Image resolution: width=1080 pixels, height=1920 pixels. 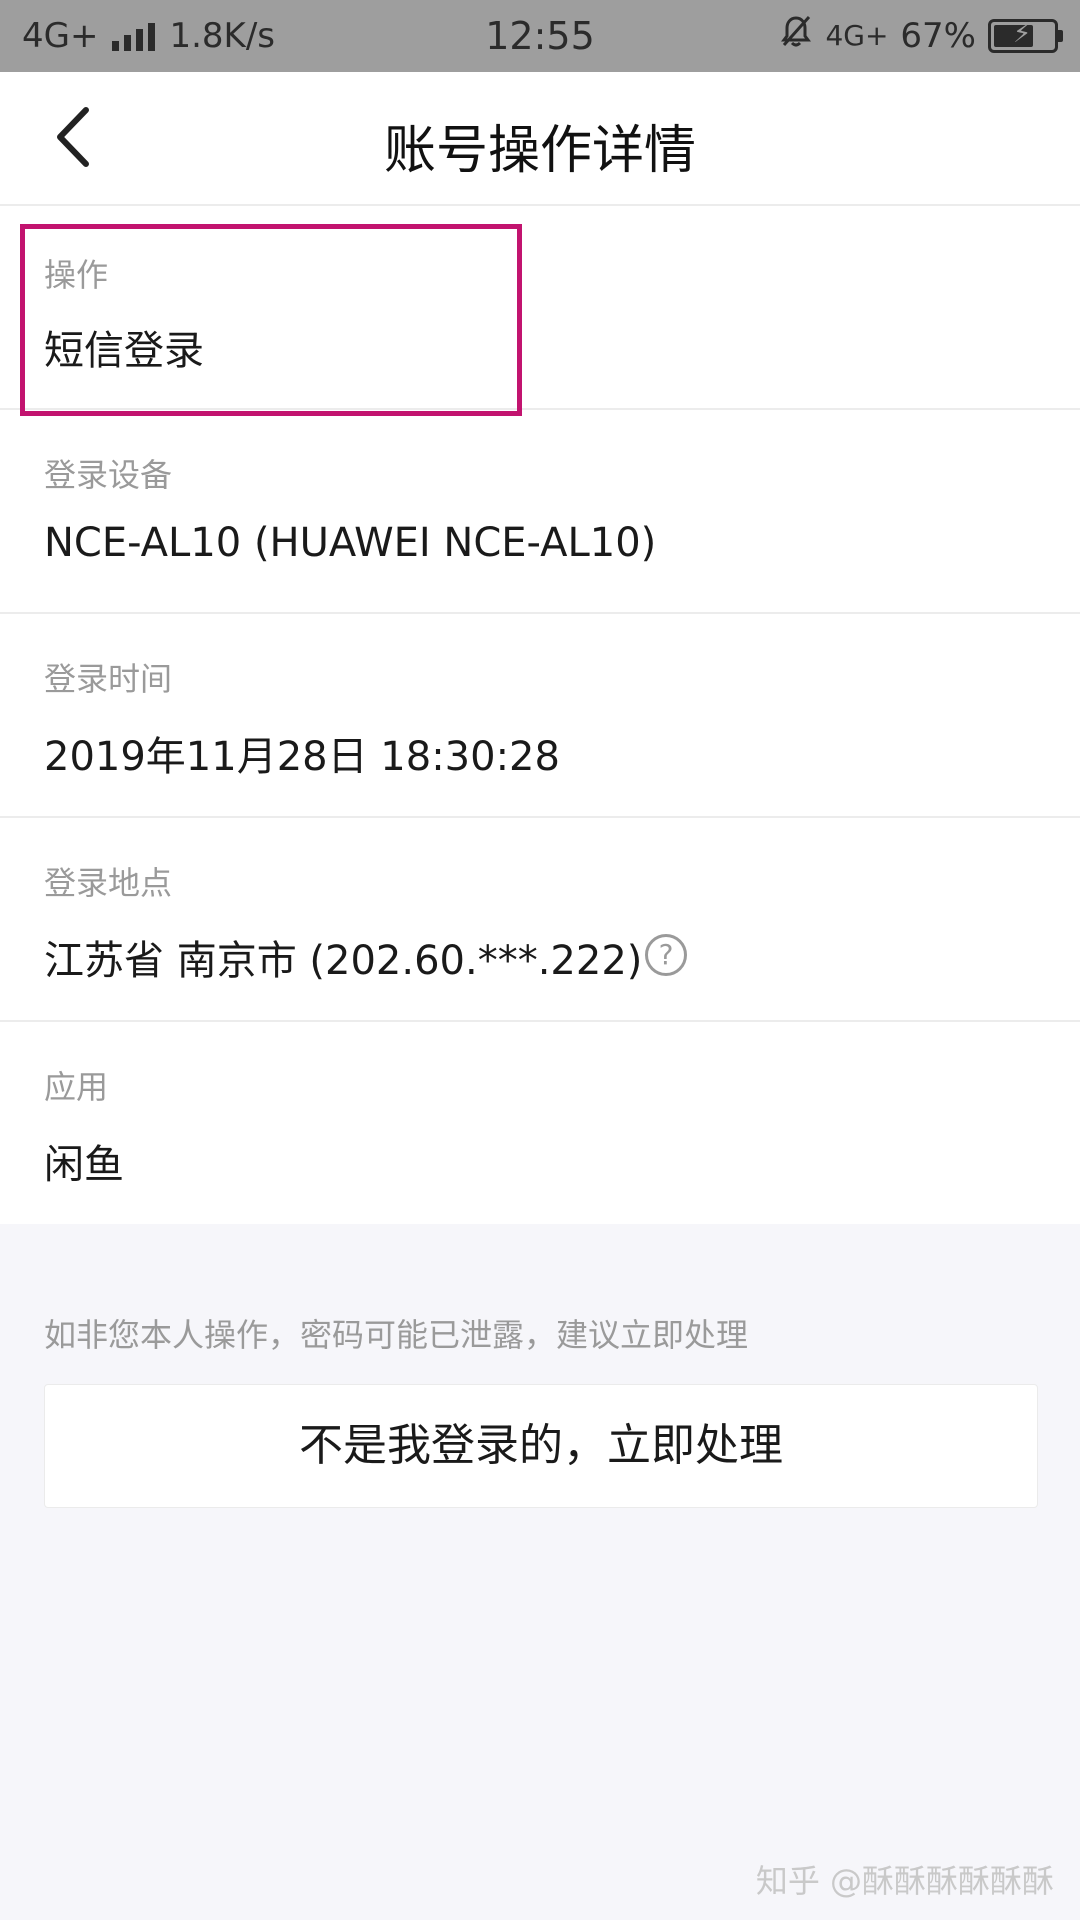 What do you see at coordinates (857, 35) in the screenshot?
I see `network-type-right: 4G+` at bounding box center [857, 35].